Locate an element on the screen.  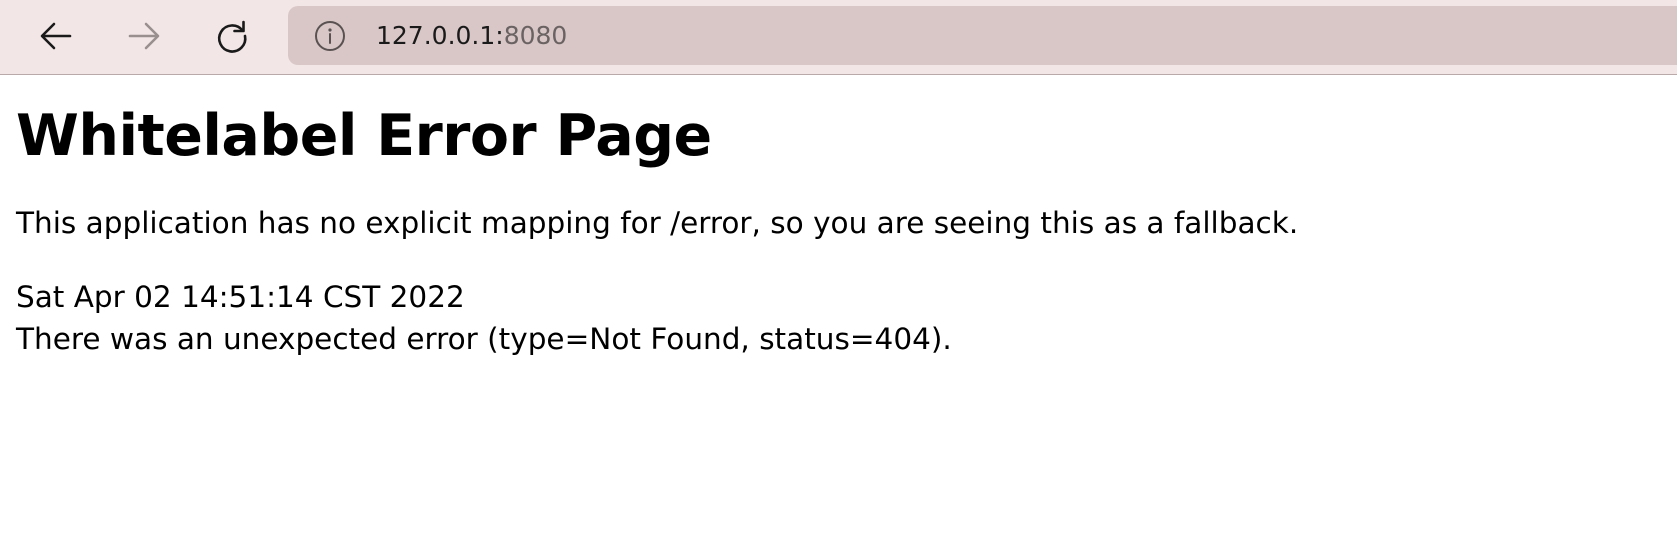
arrow-right-icon is located at coordinates (144, 36).